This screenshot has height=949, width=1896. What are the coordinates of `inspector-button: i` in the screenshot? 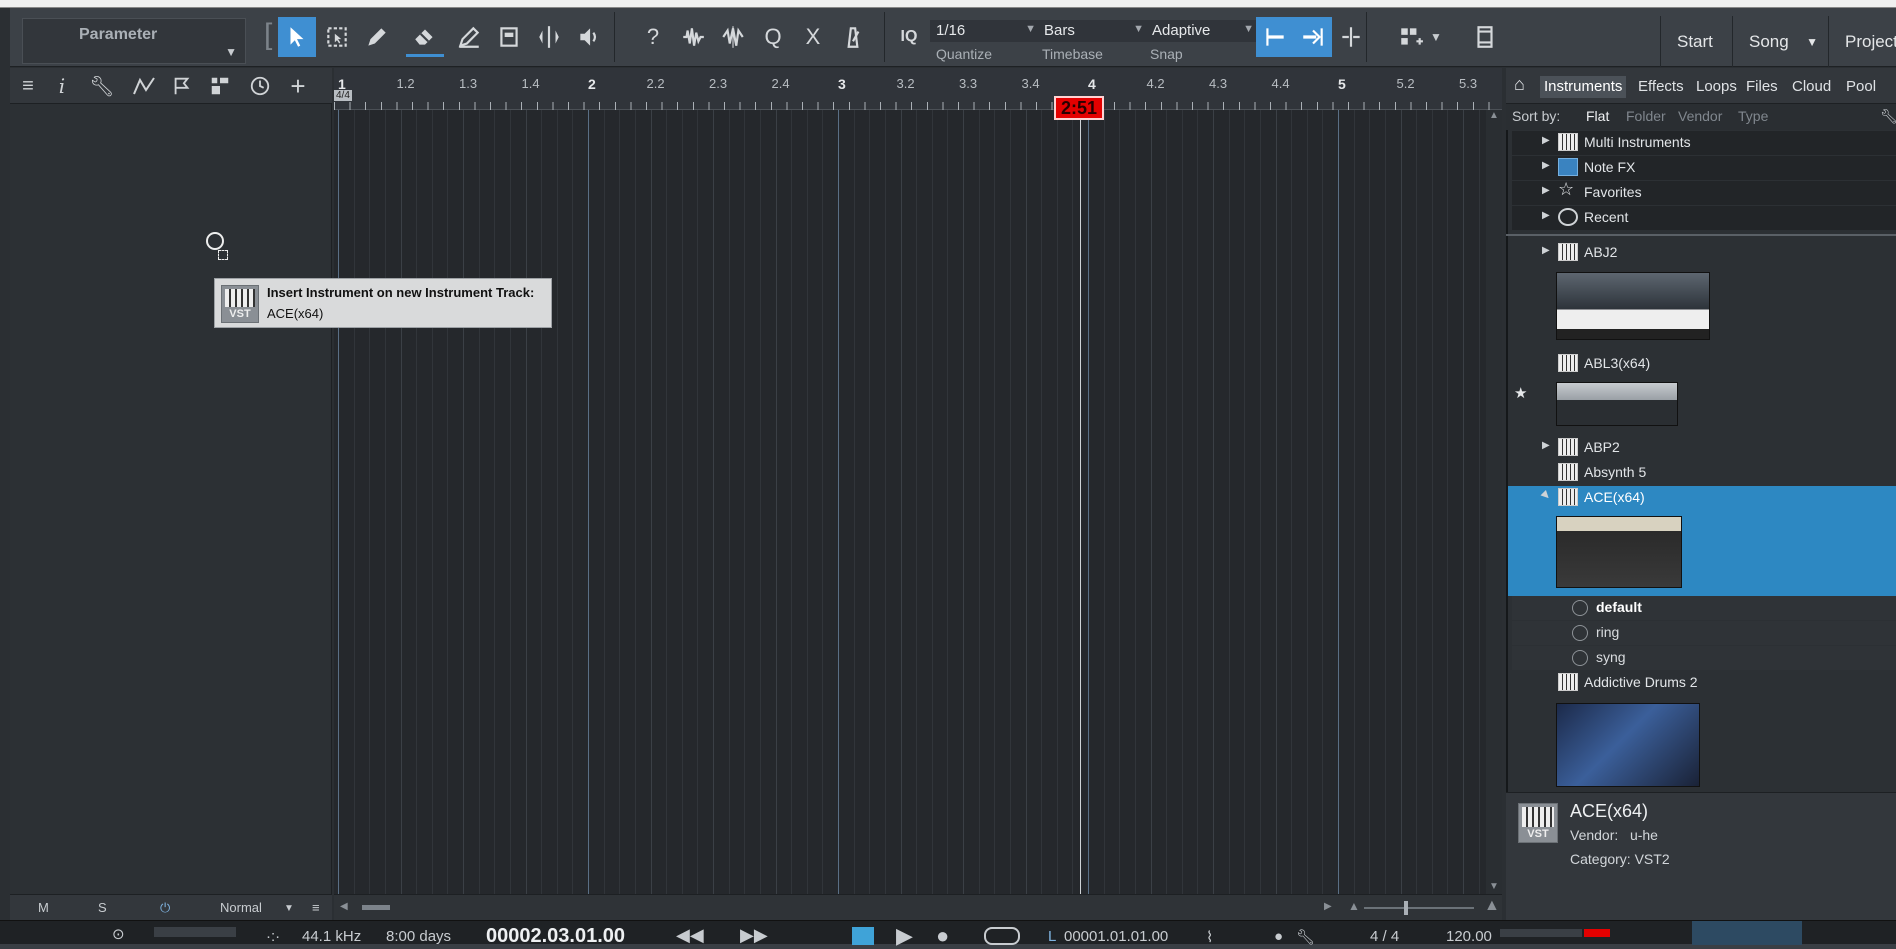 It's located at (62, 86).